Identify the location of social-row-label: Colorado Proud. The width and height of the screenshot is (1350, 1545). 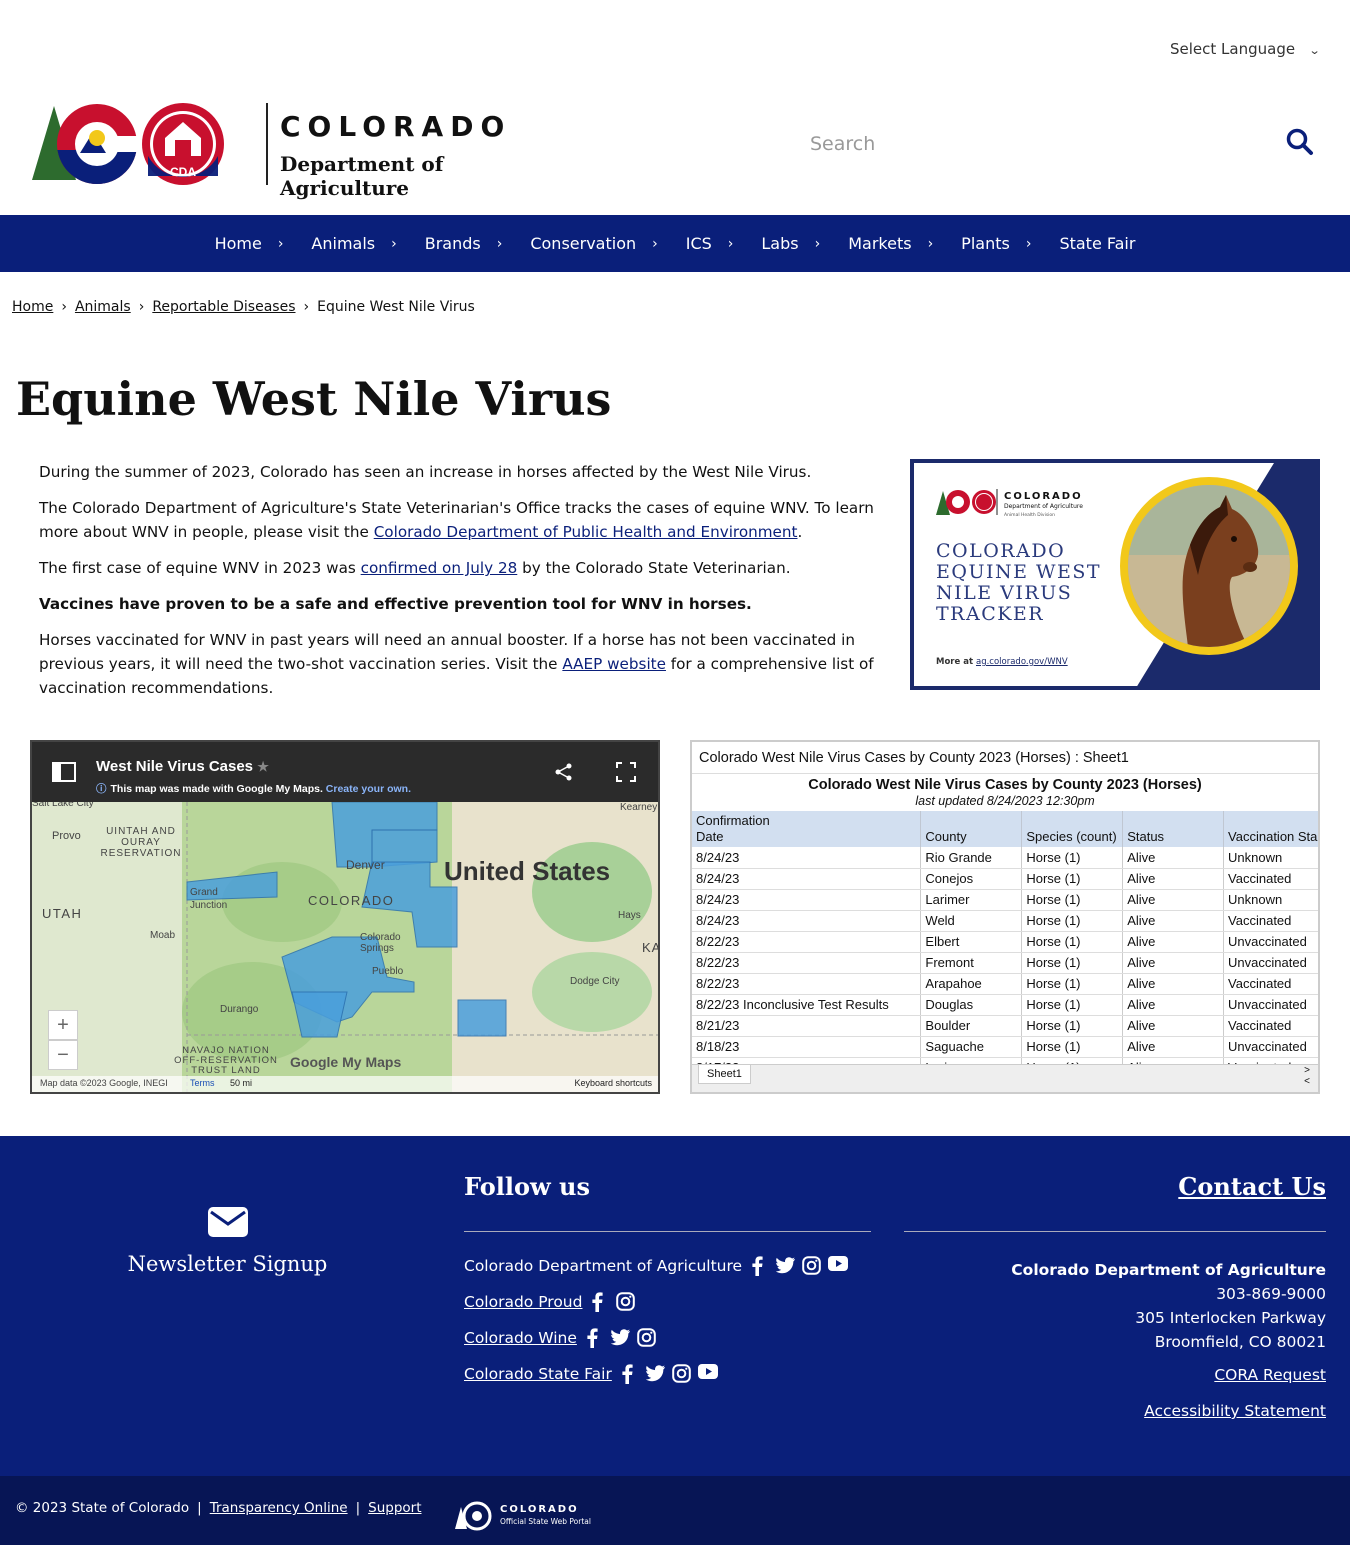
(523, 1302).